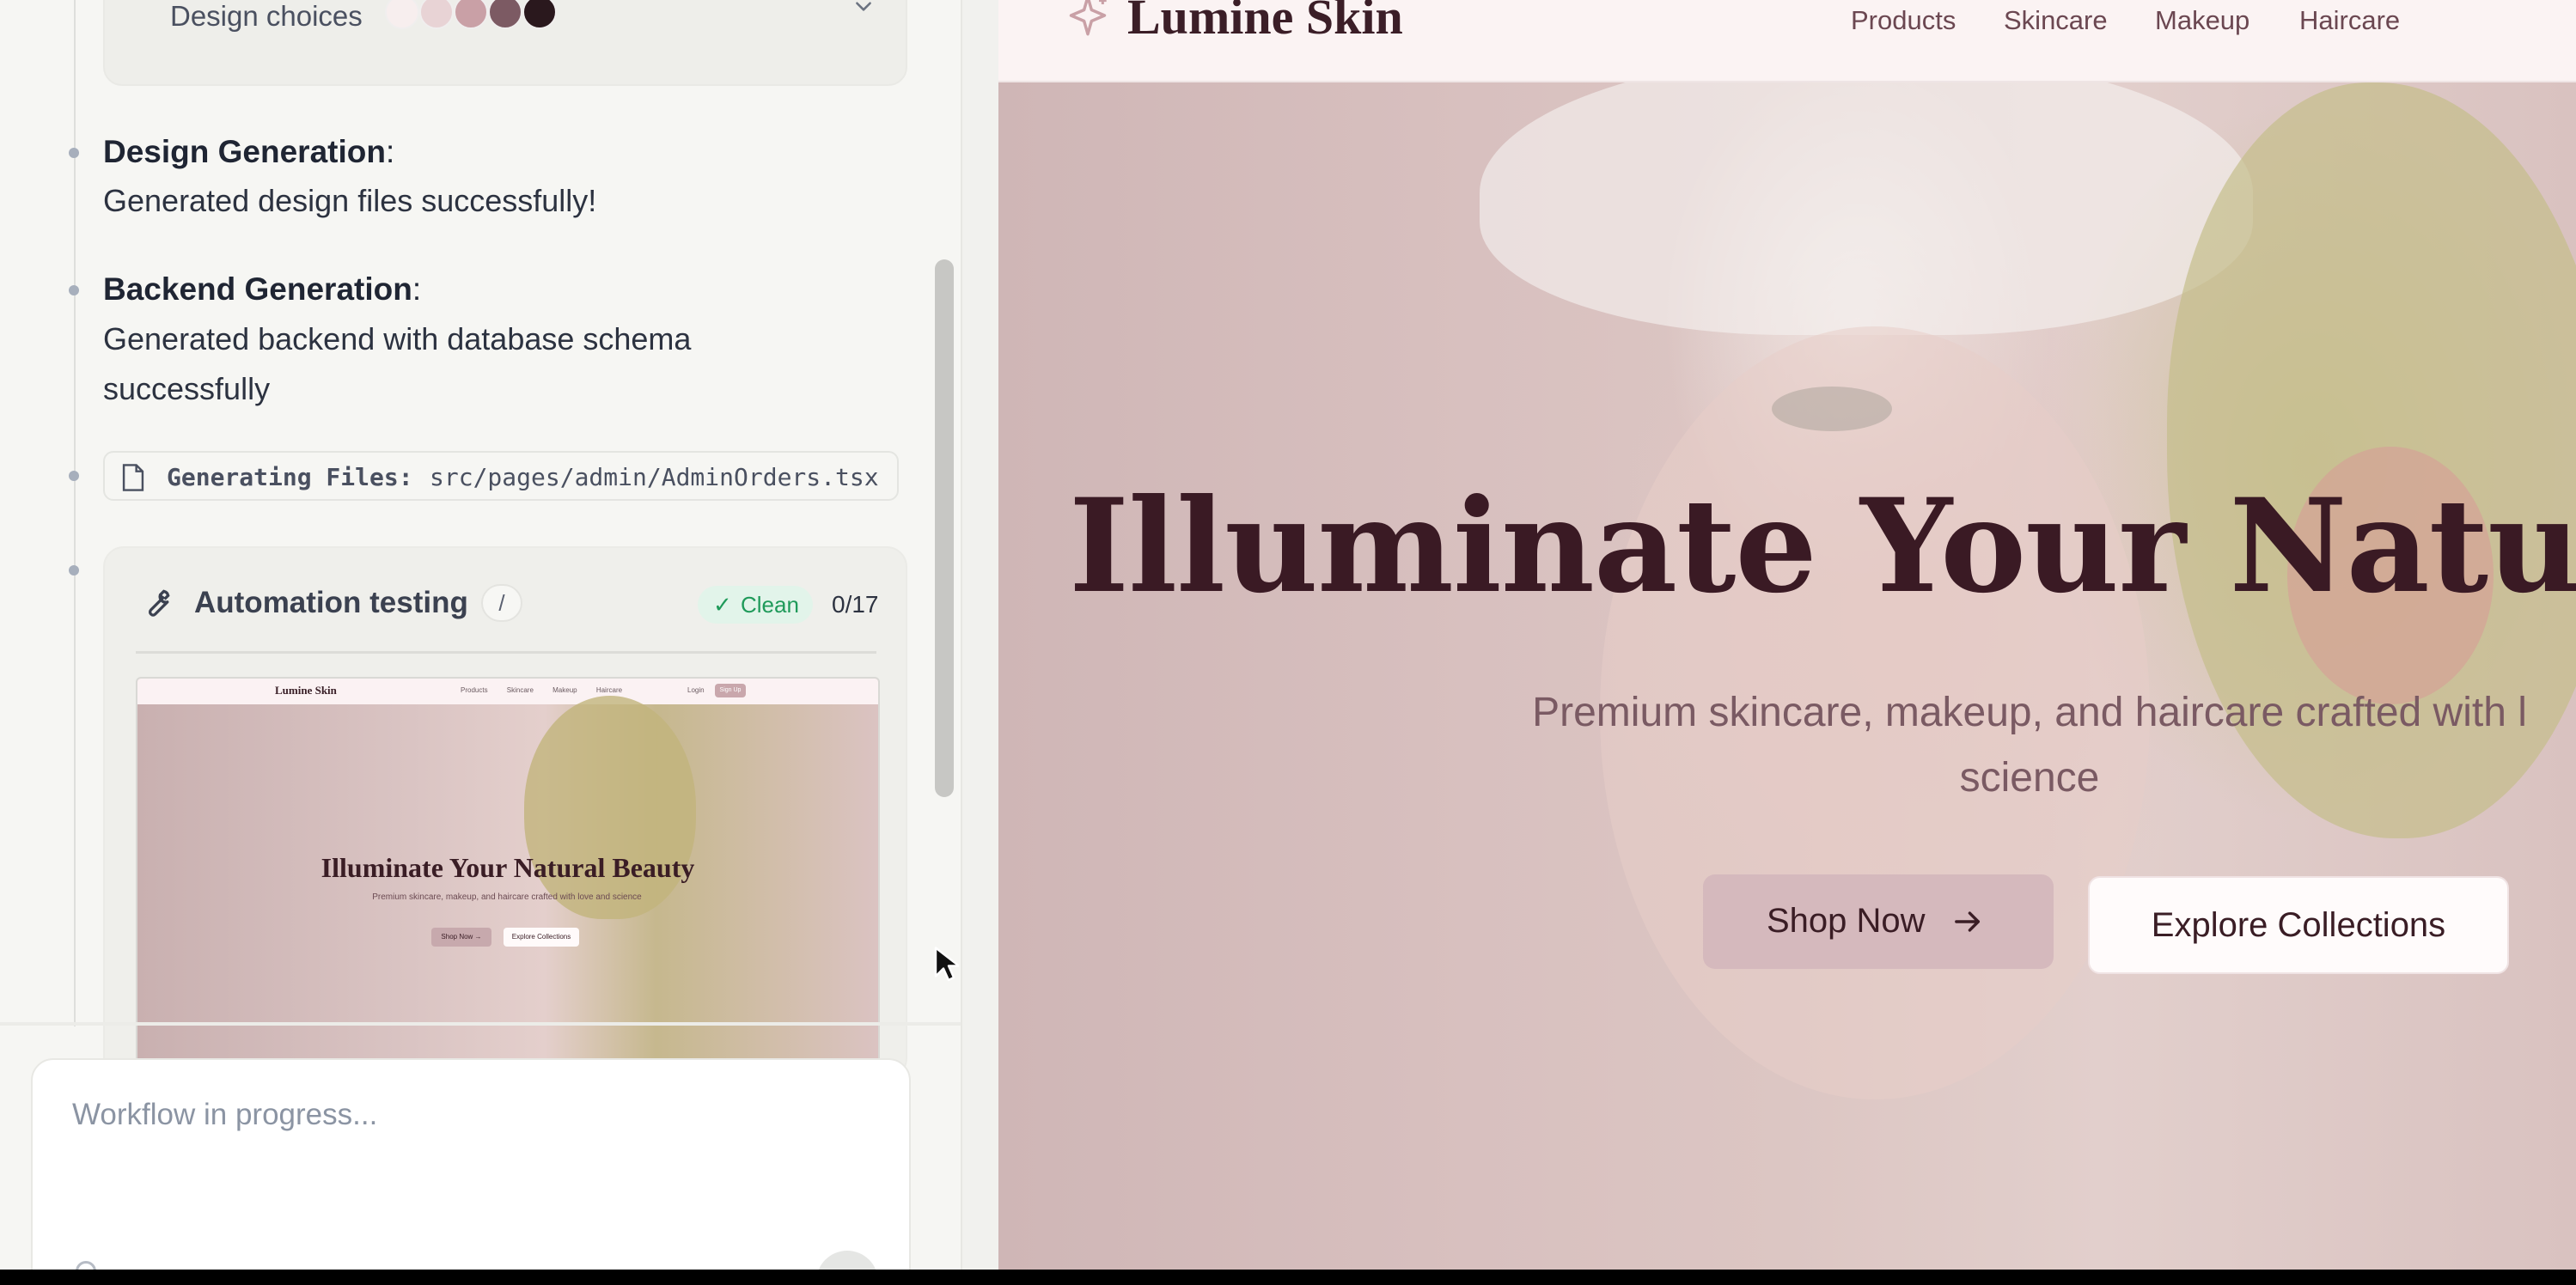  I want to click on step-title-backend-generation: Backend Generation:, so click(262, 289).